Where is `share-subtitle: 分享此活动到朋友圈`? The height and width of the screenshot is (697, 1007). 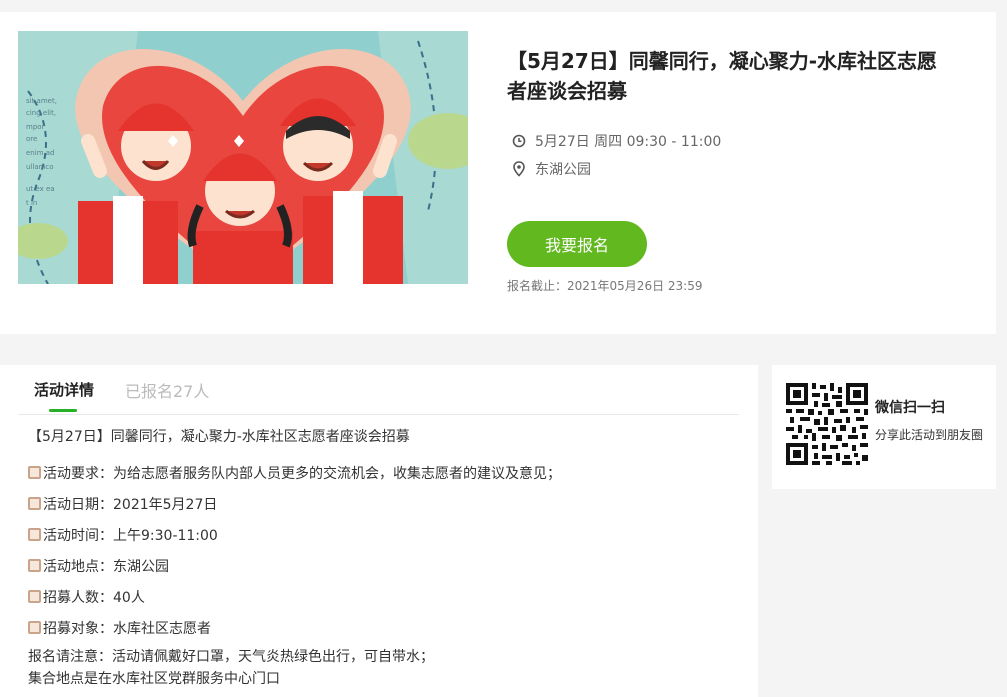
share-subtitle: 分享此活动到朋友圈 is located at coordinates (929, 435).